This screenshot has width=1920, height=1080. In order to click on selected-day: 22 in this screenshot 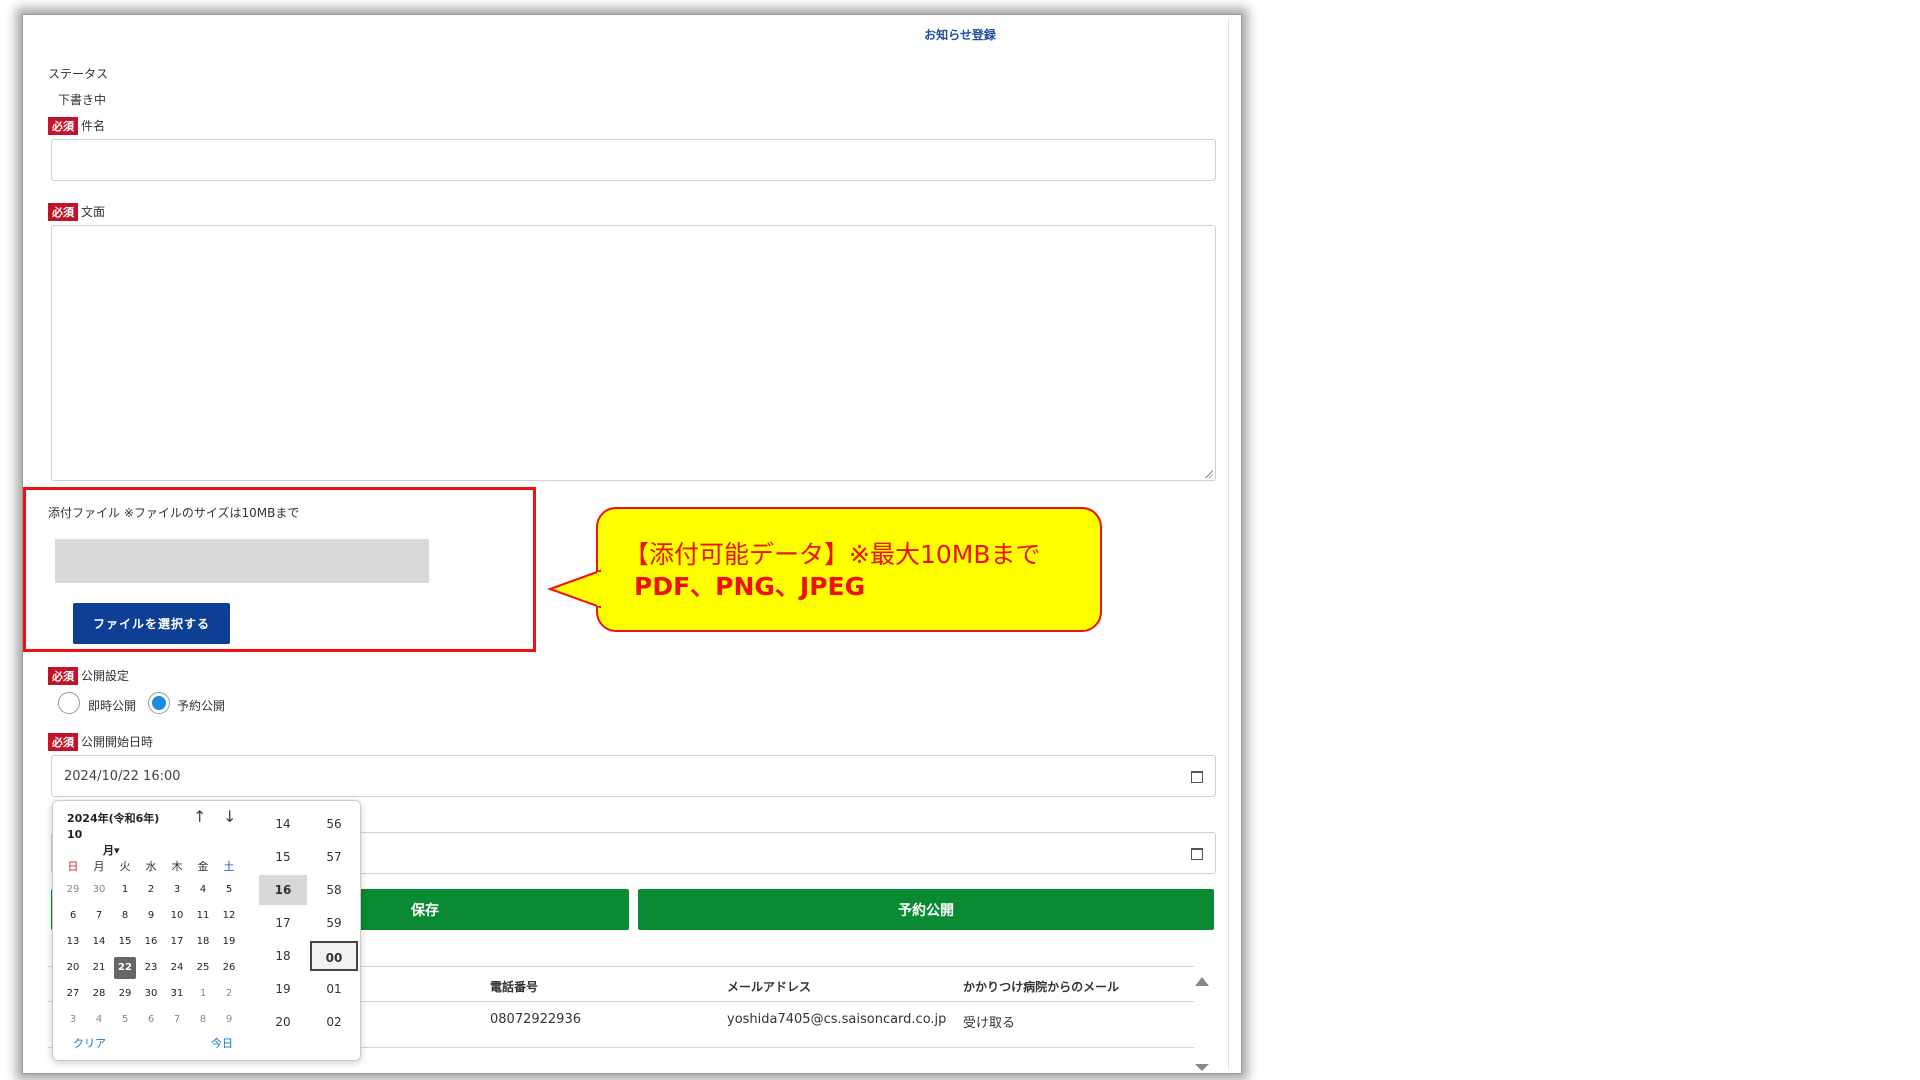, I will do `click(125, 968)`.